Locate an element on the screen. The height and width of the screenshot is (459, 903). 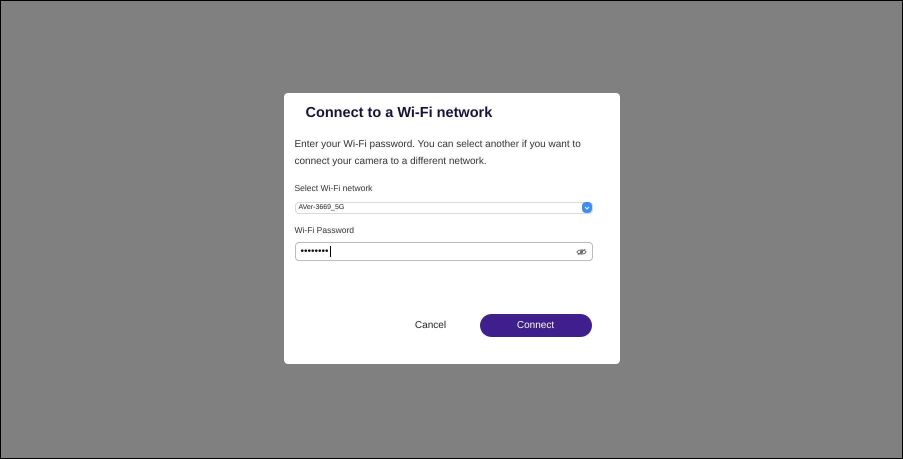
dialog-description: Enter your Wi-Fi password. You can select another if you want to connect your camera to a different network. is located at coordinates (438, 153).